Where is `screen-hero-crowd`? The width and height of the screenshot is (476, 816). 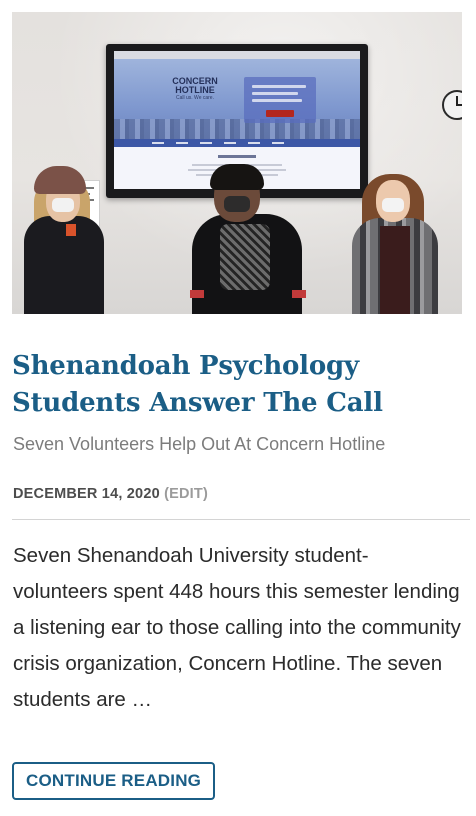 screen-hero-crowd is located at coordinates (237, 129).